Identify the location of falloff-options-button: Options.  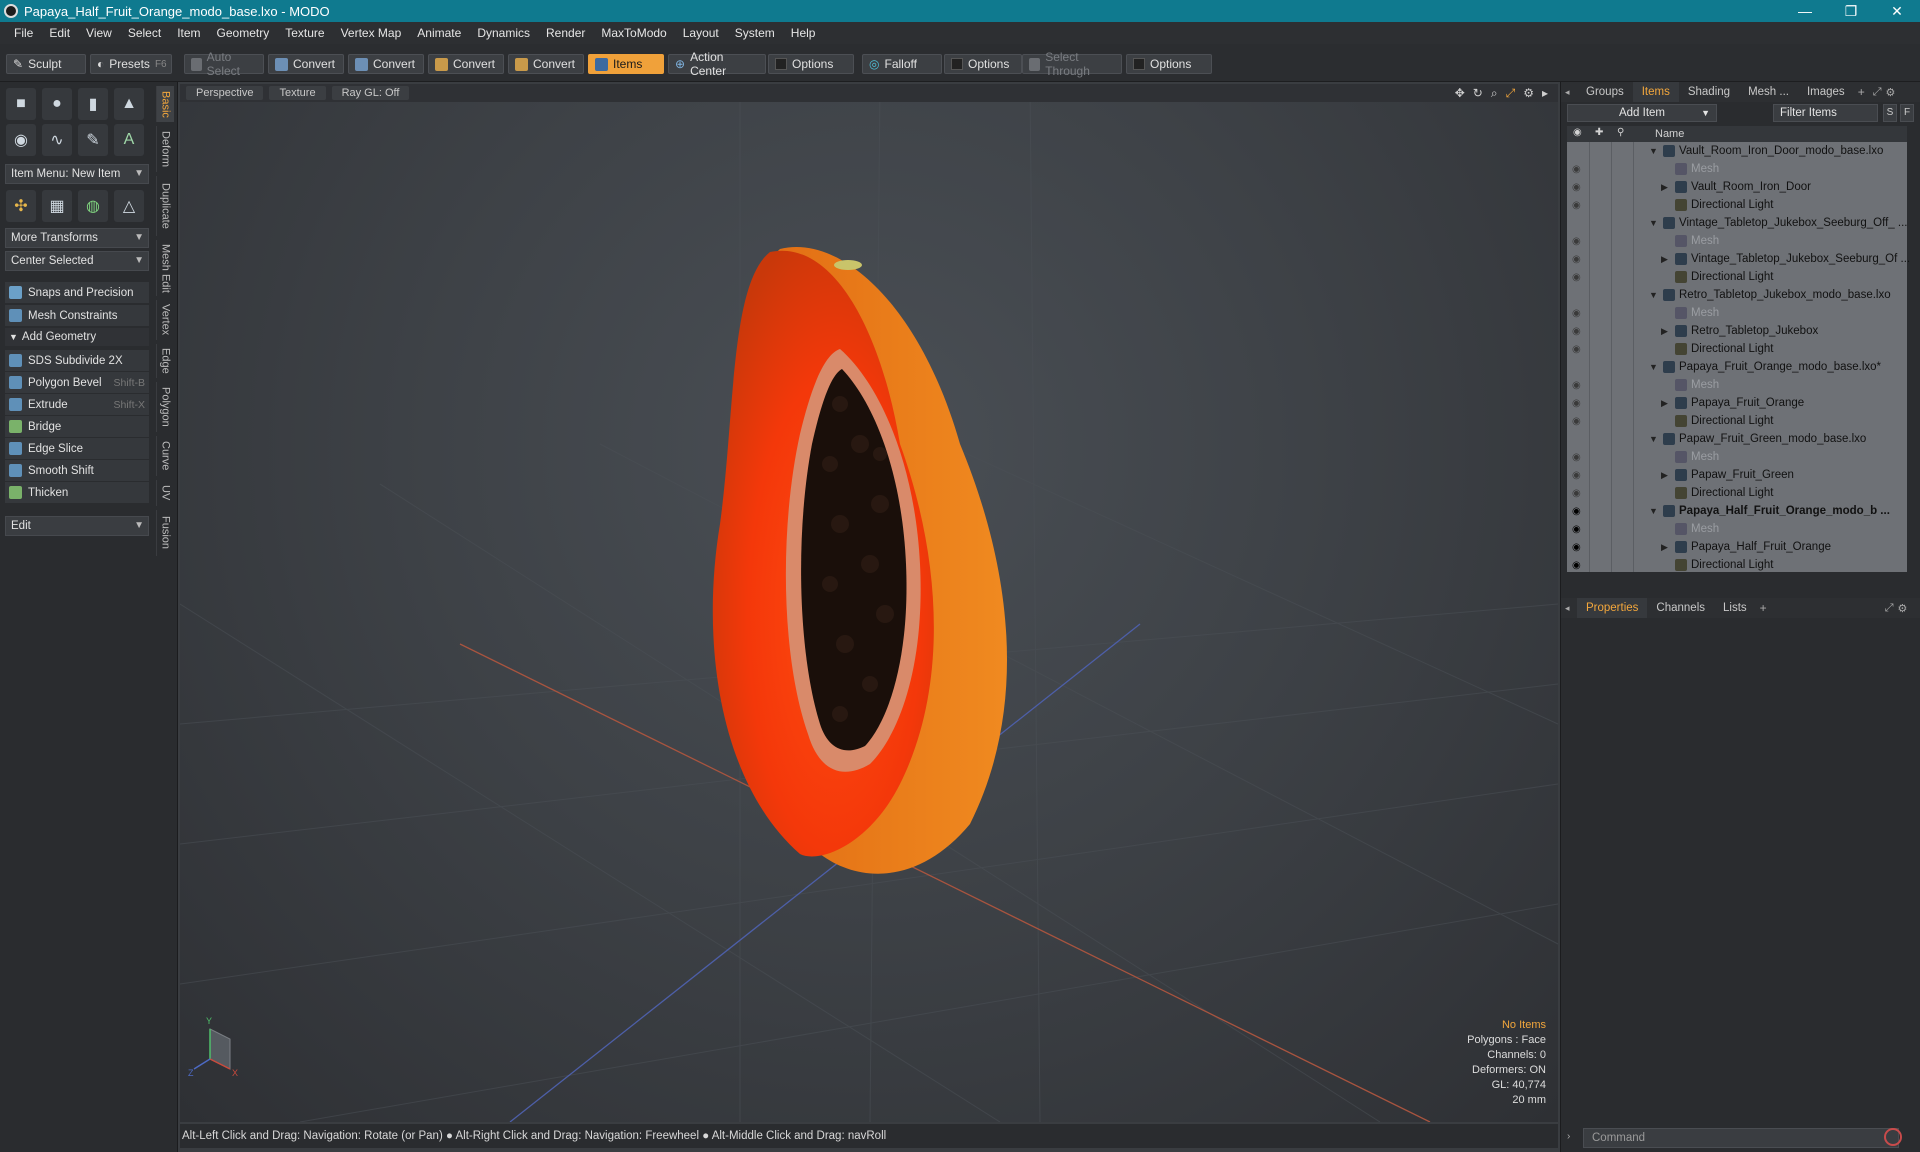
(983, 64).